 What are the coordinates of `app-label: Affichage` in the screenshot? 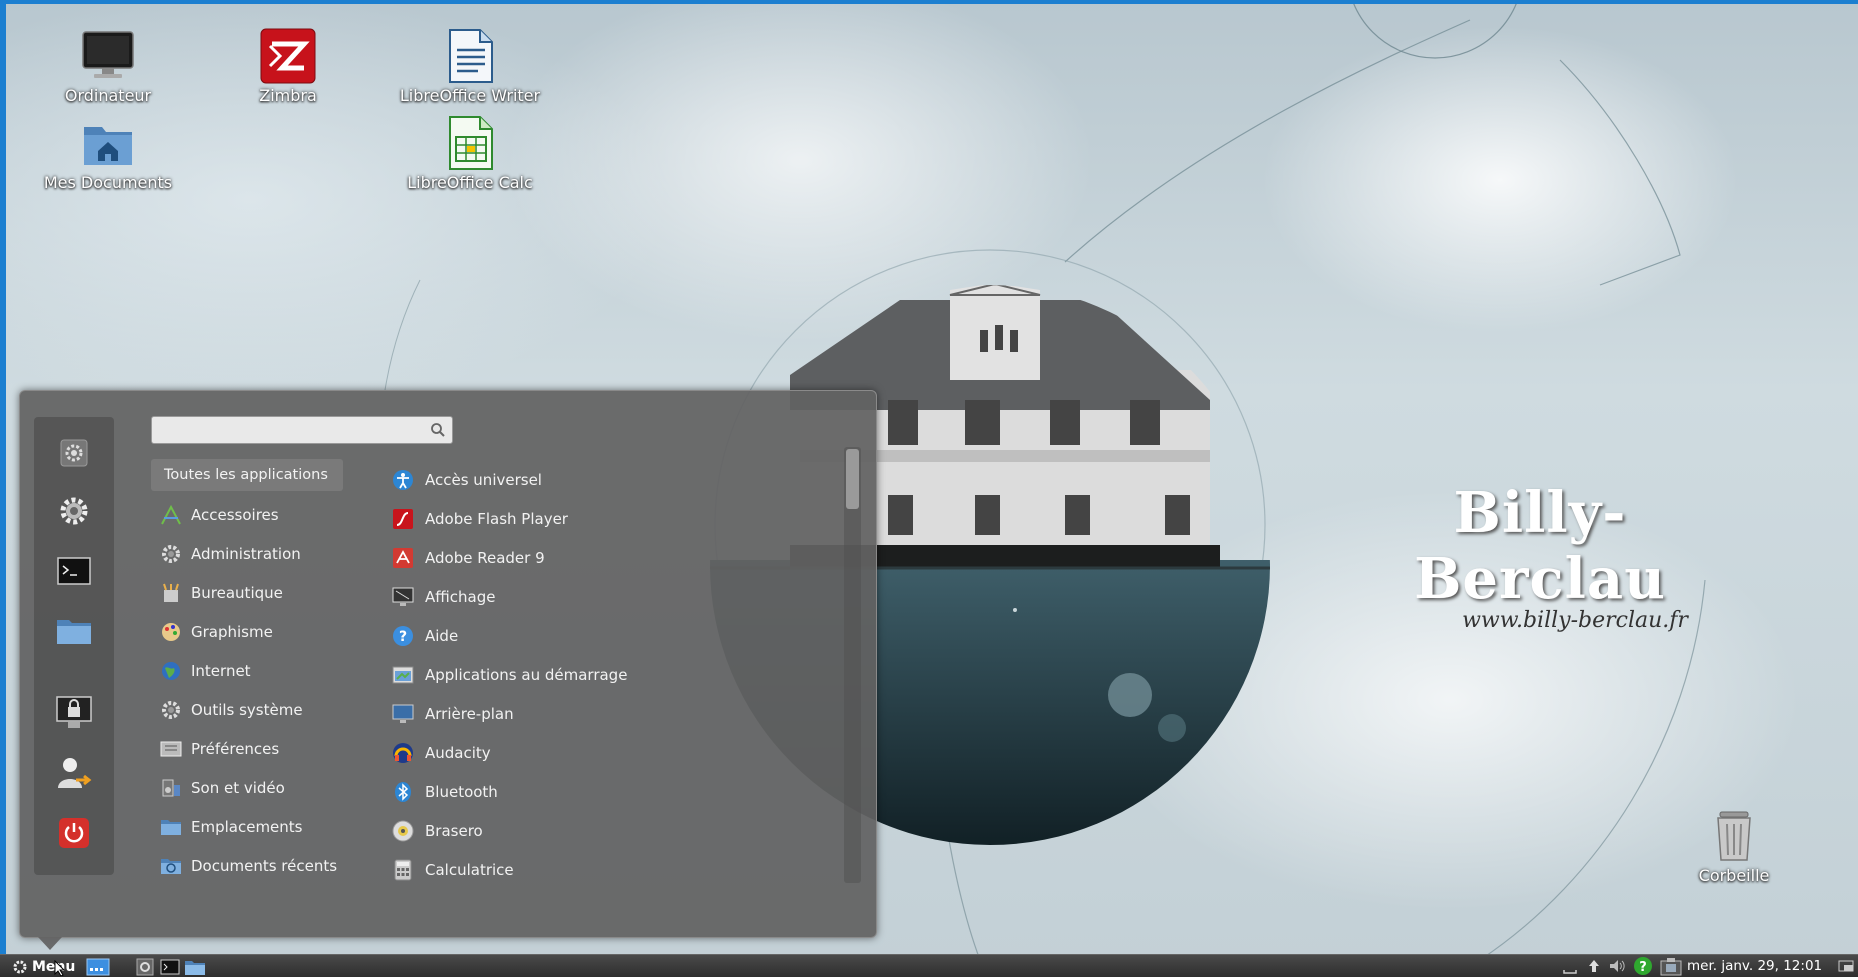 It's located at (460, 596).